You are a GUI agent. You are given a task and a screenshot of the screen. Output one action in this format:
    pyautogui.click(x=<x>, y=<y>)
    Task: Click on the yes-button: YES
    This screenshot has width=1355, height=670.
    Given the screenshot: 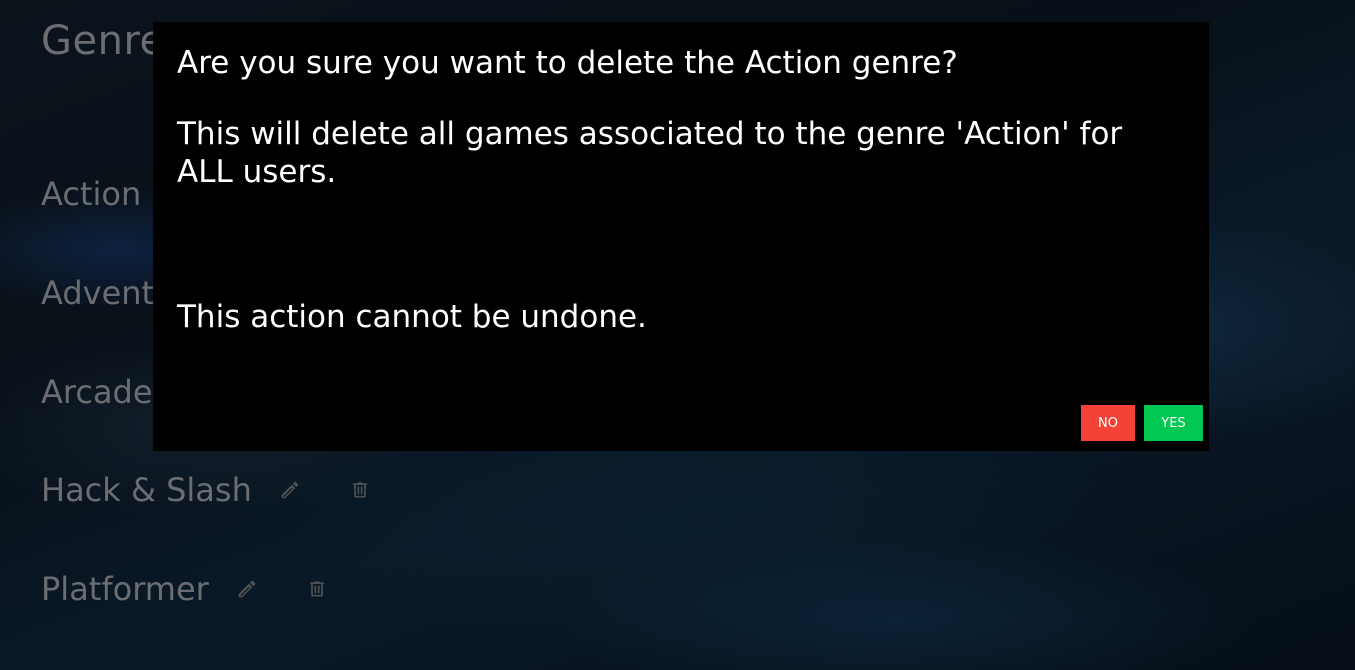 What is the action you would take?
    pyautogui.click(x=1173, y=423)
    